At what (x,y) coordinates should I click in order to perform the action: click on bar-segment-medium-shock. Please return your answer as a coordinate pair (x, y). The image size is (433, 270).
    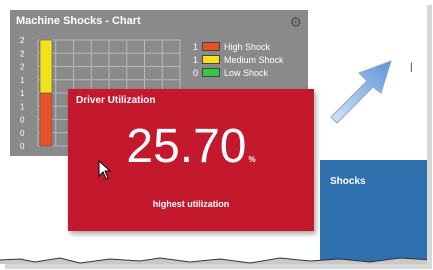
    Looking at the image, I should click on (46, 66).